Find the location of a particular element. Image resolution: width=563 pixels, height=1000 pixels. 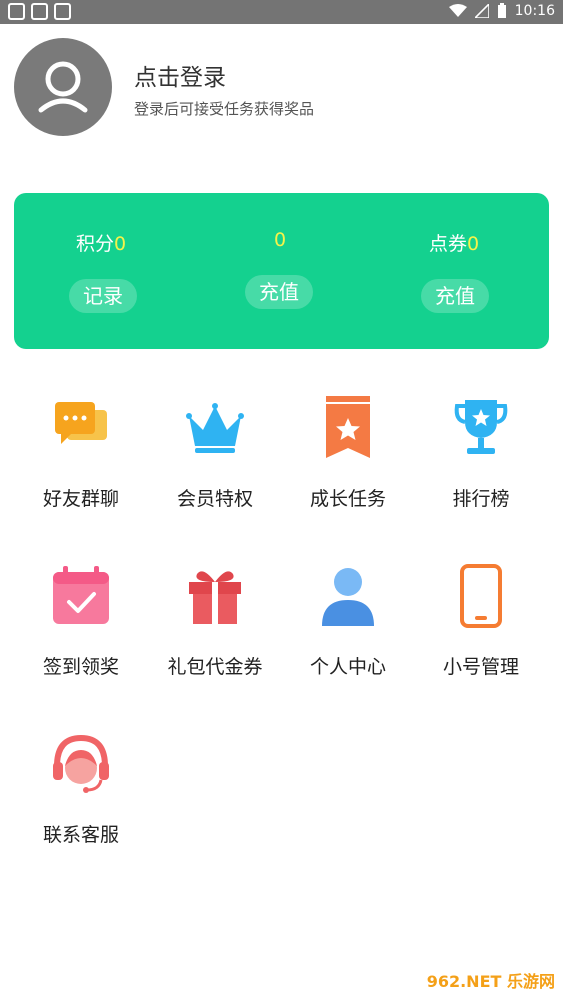

middle-value: 0 is located at coordinates (280, 240).